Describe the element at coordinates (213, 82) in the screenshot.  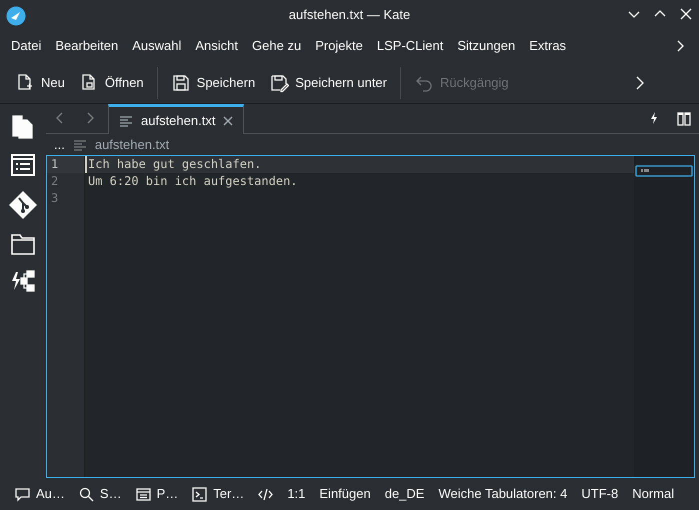
I see `toolbar-button: Speichern` at that location.